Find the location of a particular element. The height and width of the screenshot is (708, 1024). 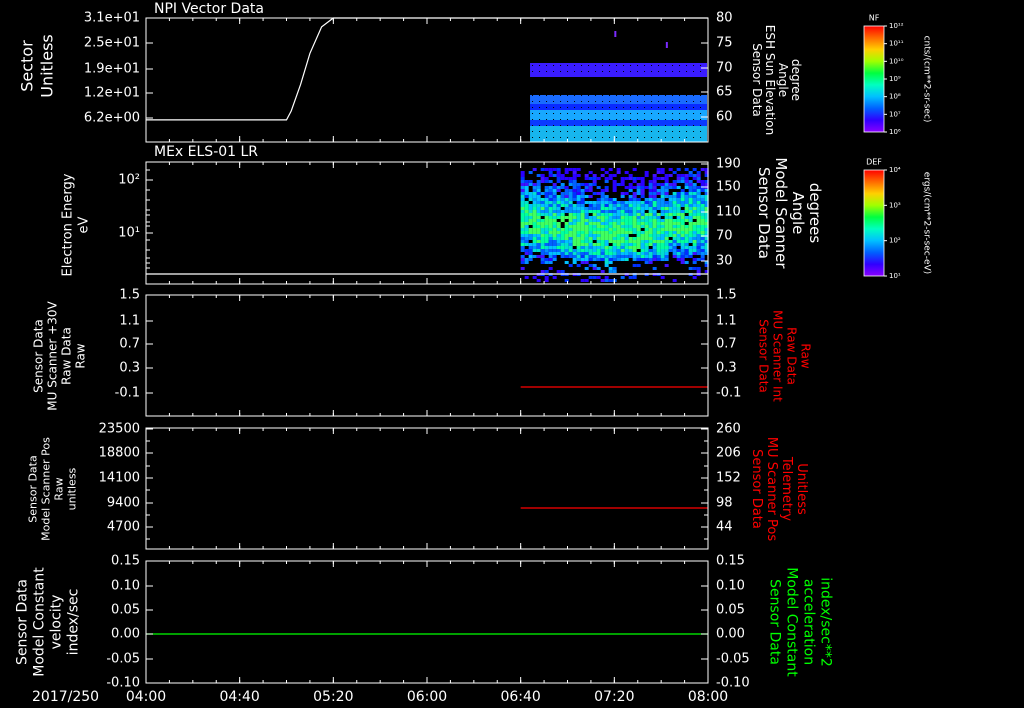

y2-tick-label: -0.05 is located at coordinates (733, 659).